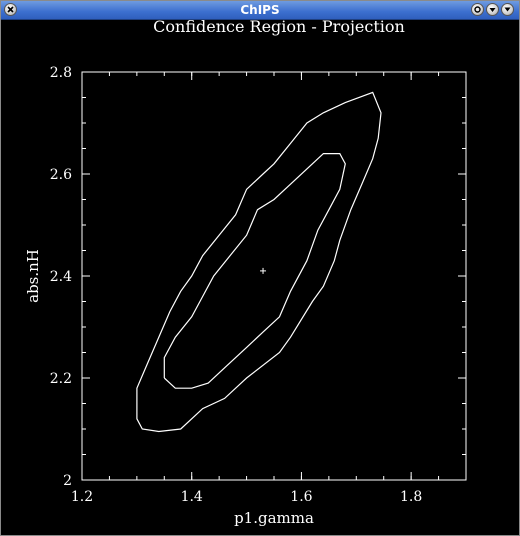 This screenshot has height=536, width=520. I want to click on window-title: ChIPS, so click(260, 10).